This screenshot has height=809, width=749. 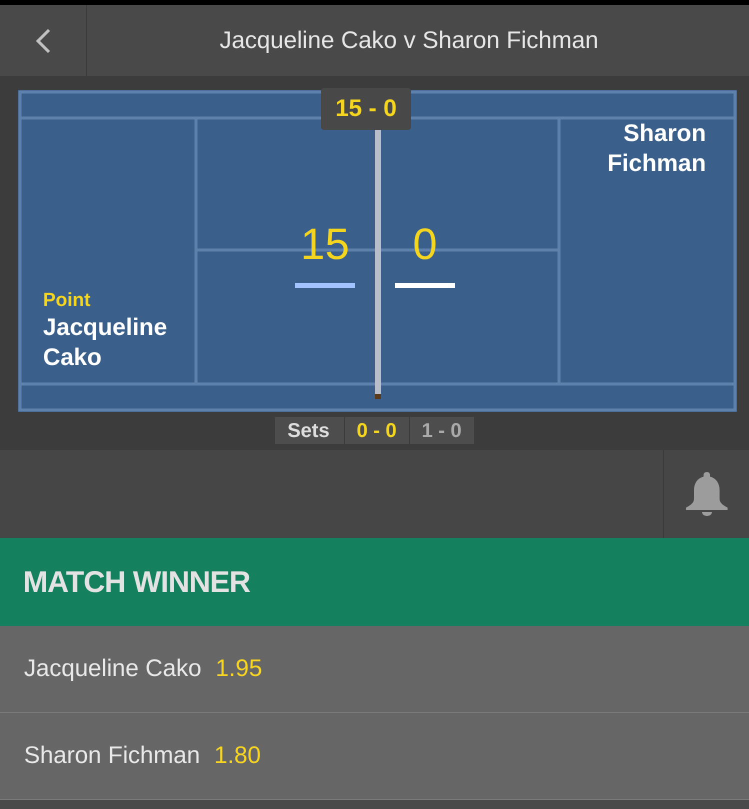 What do you see at coordinates (136, 582) in the screenshot?
I see `market-title: MATCH WINNER` at bounding box center [136, 582].